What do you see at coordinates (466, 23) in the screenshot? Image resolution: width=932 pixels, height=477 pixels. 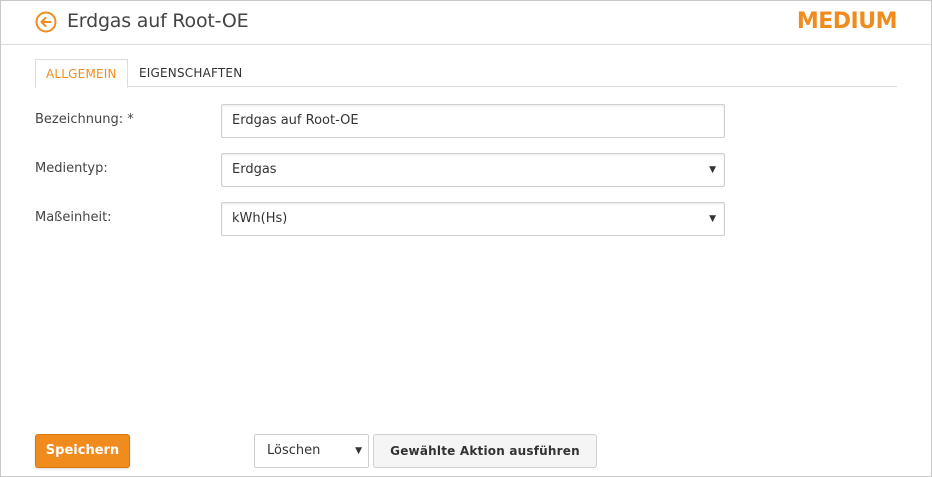 I see `panel-header: Erdgas auf Root-OE MEDIUM` at bounding box center [466, 23].